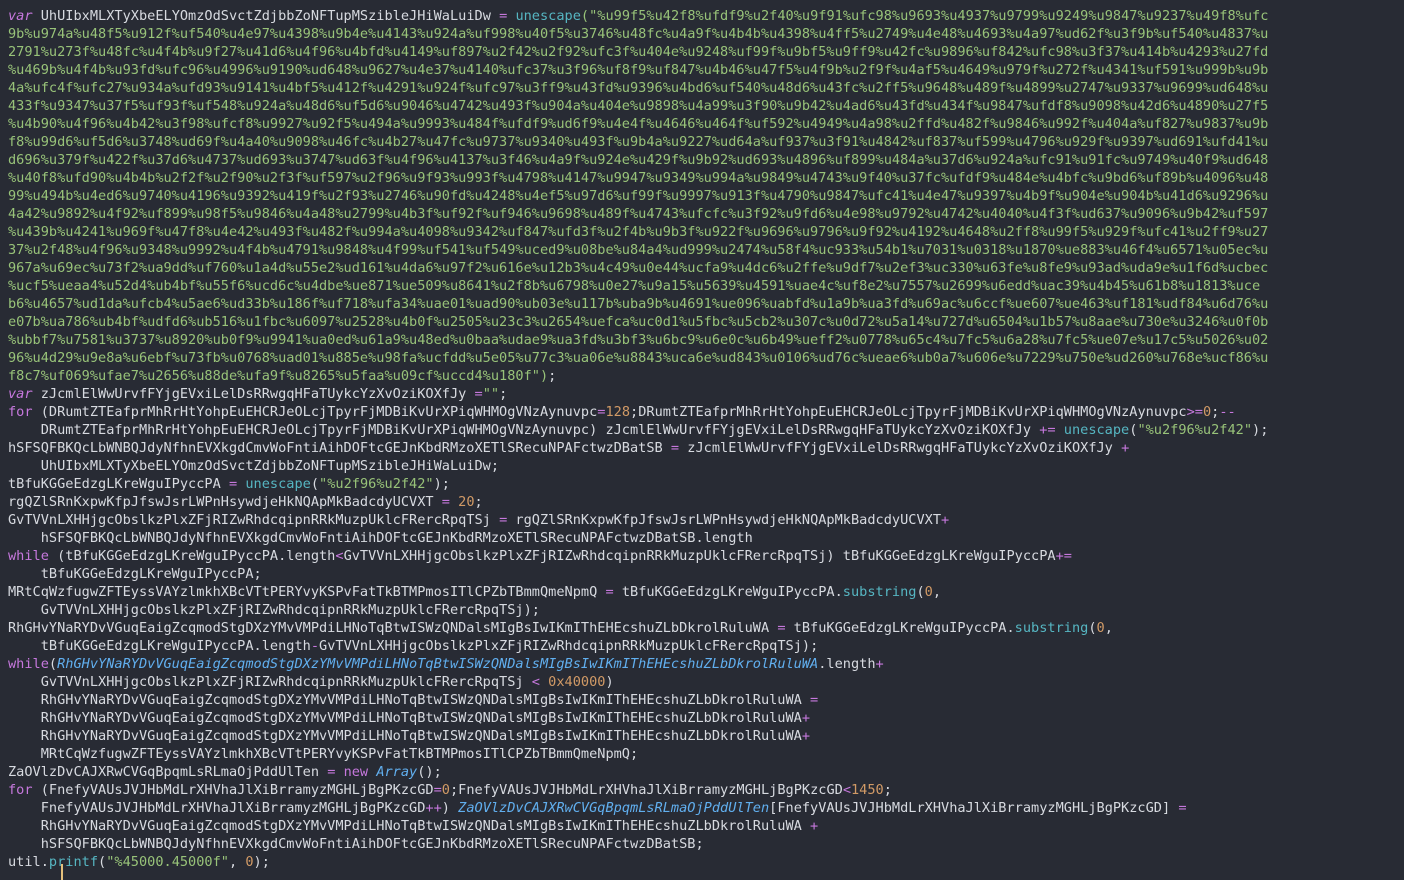 The width and height of the screenshot is (1404, 880). I want to click on code-token: var, so click(20, 16).